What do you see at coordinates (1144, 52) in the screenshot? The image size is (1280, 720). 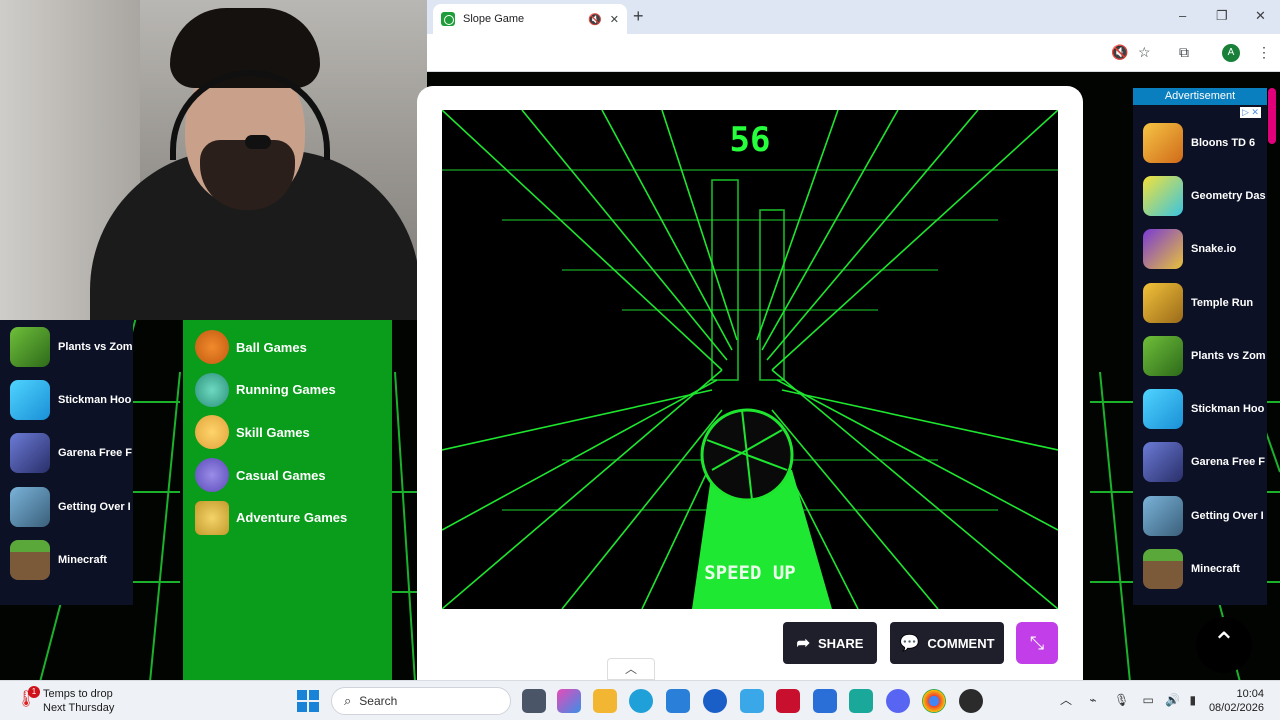 I see `bookmark-star-icon: ☆` at bounding box center [1144, 52].